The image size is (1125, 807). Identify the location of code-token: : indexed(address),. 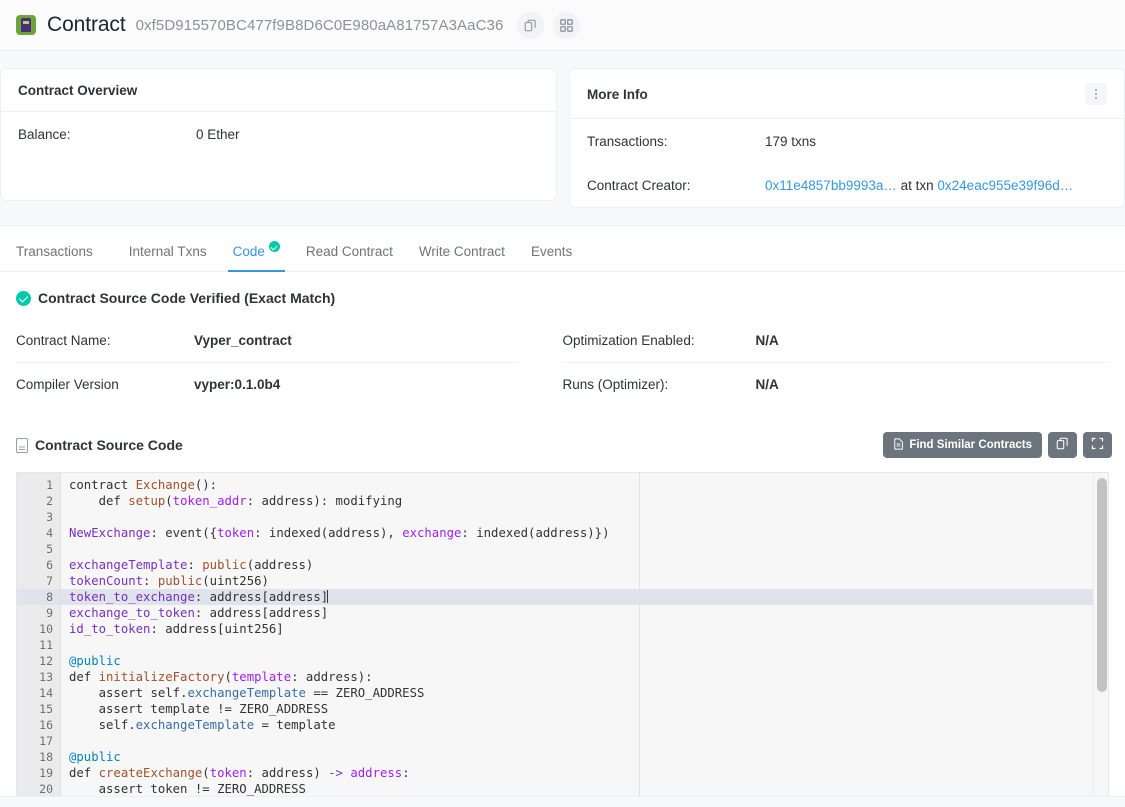
(328, 533).